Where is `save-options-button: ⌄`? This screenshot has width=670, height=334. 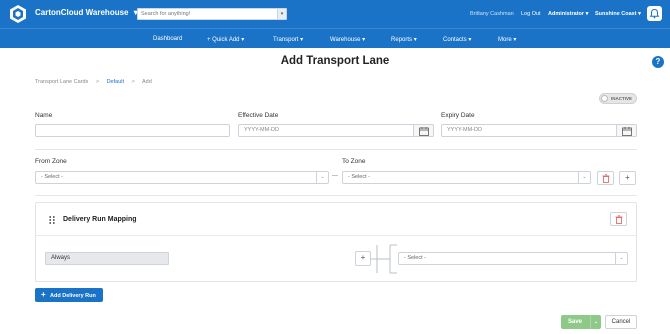 save-options-button: ⌄ is located at coordinates (595, 322).